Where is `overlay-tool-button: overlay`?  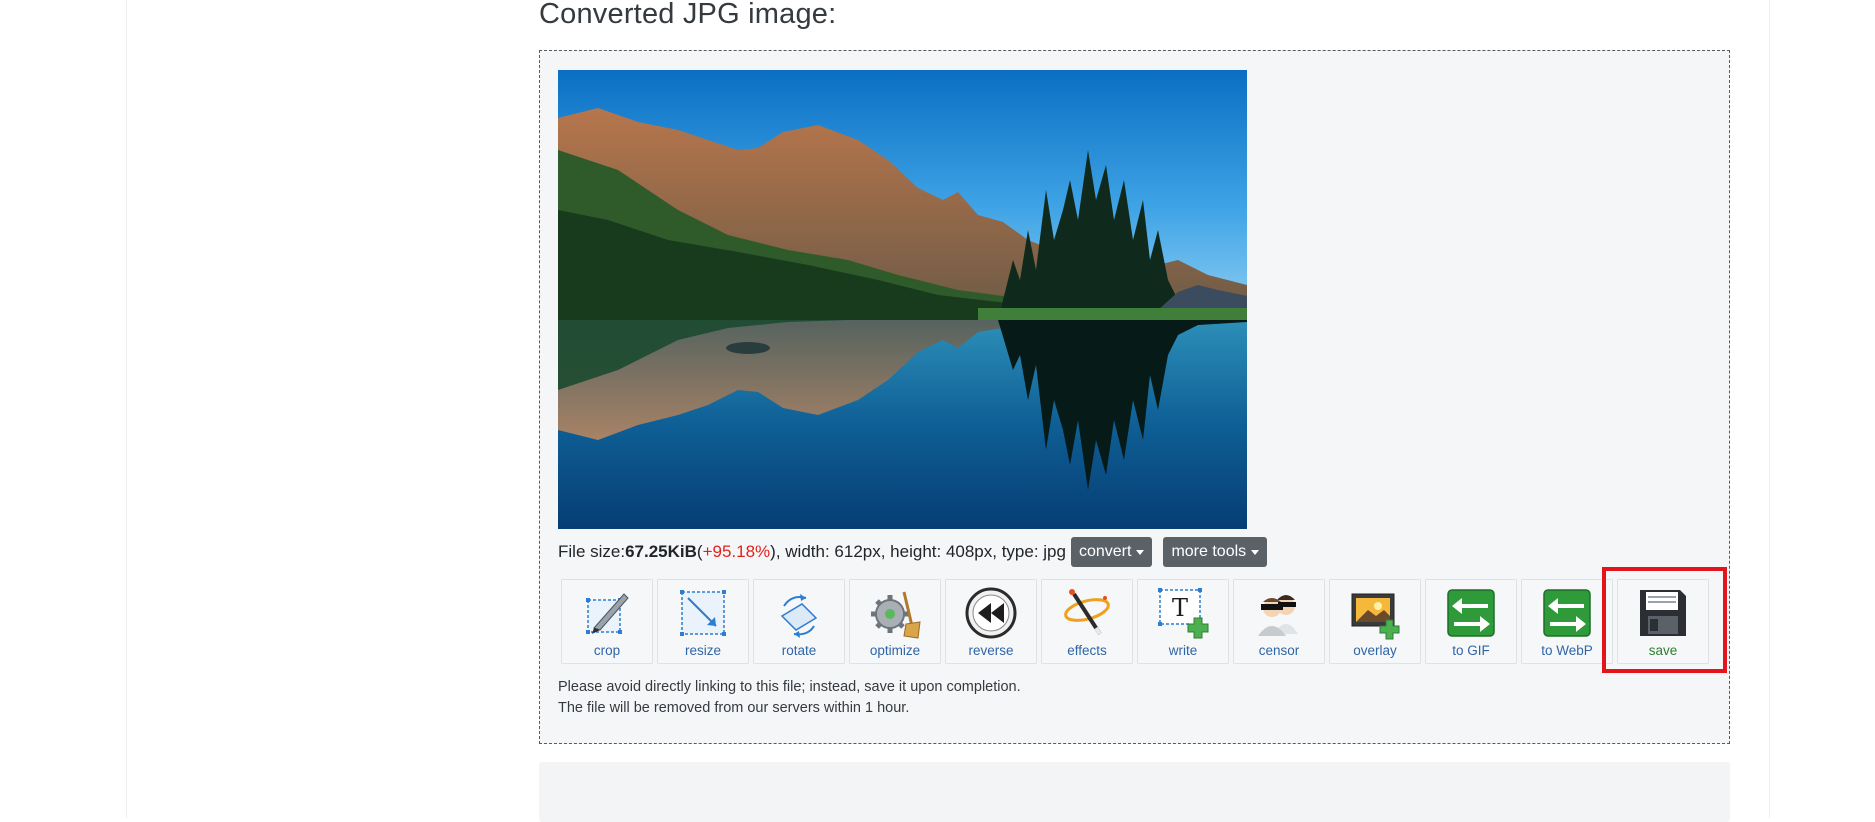
overlay-tool-button: overlay is located at coordinates (1375, 621).